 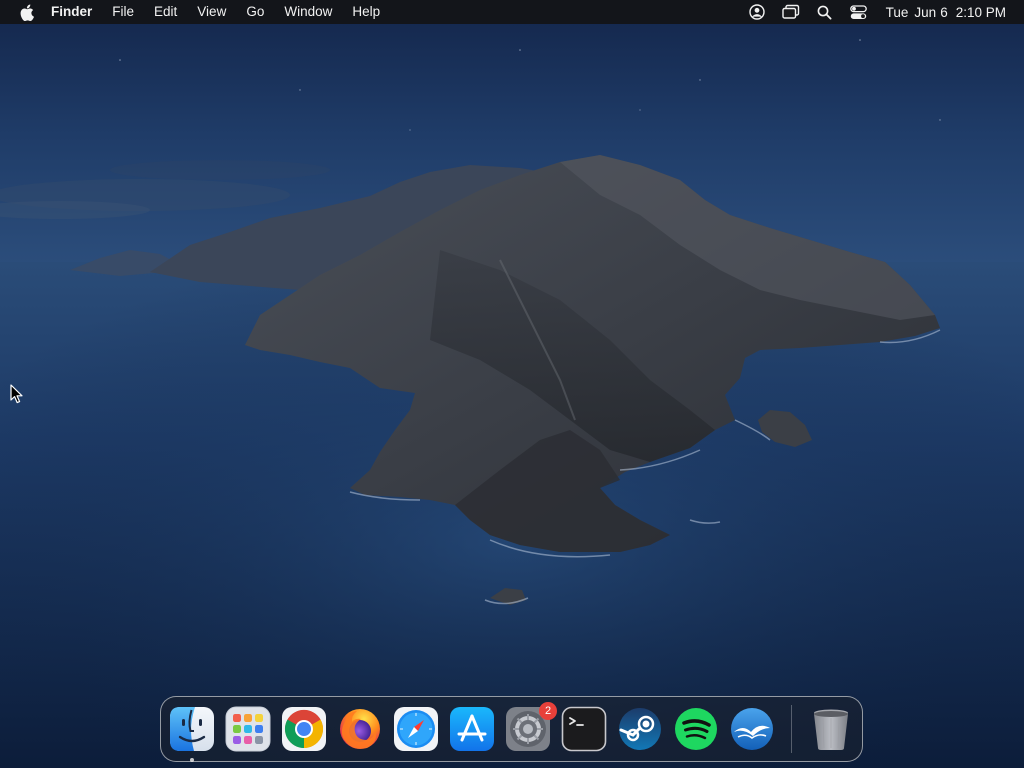 I want to click on menu-help: Help, so click(x=366, y=12).